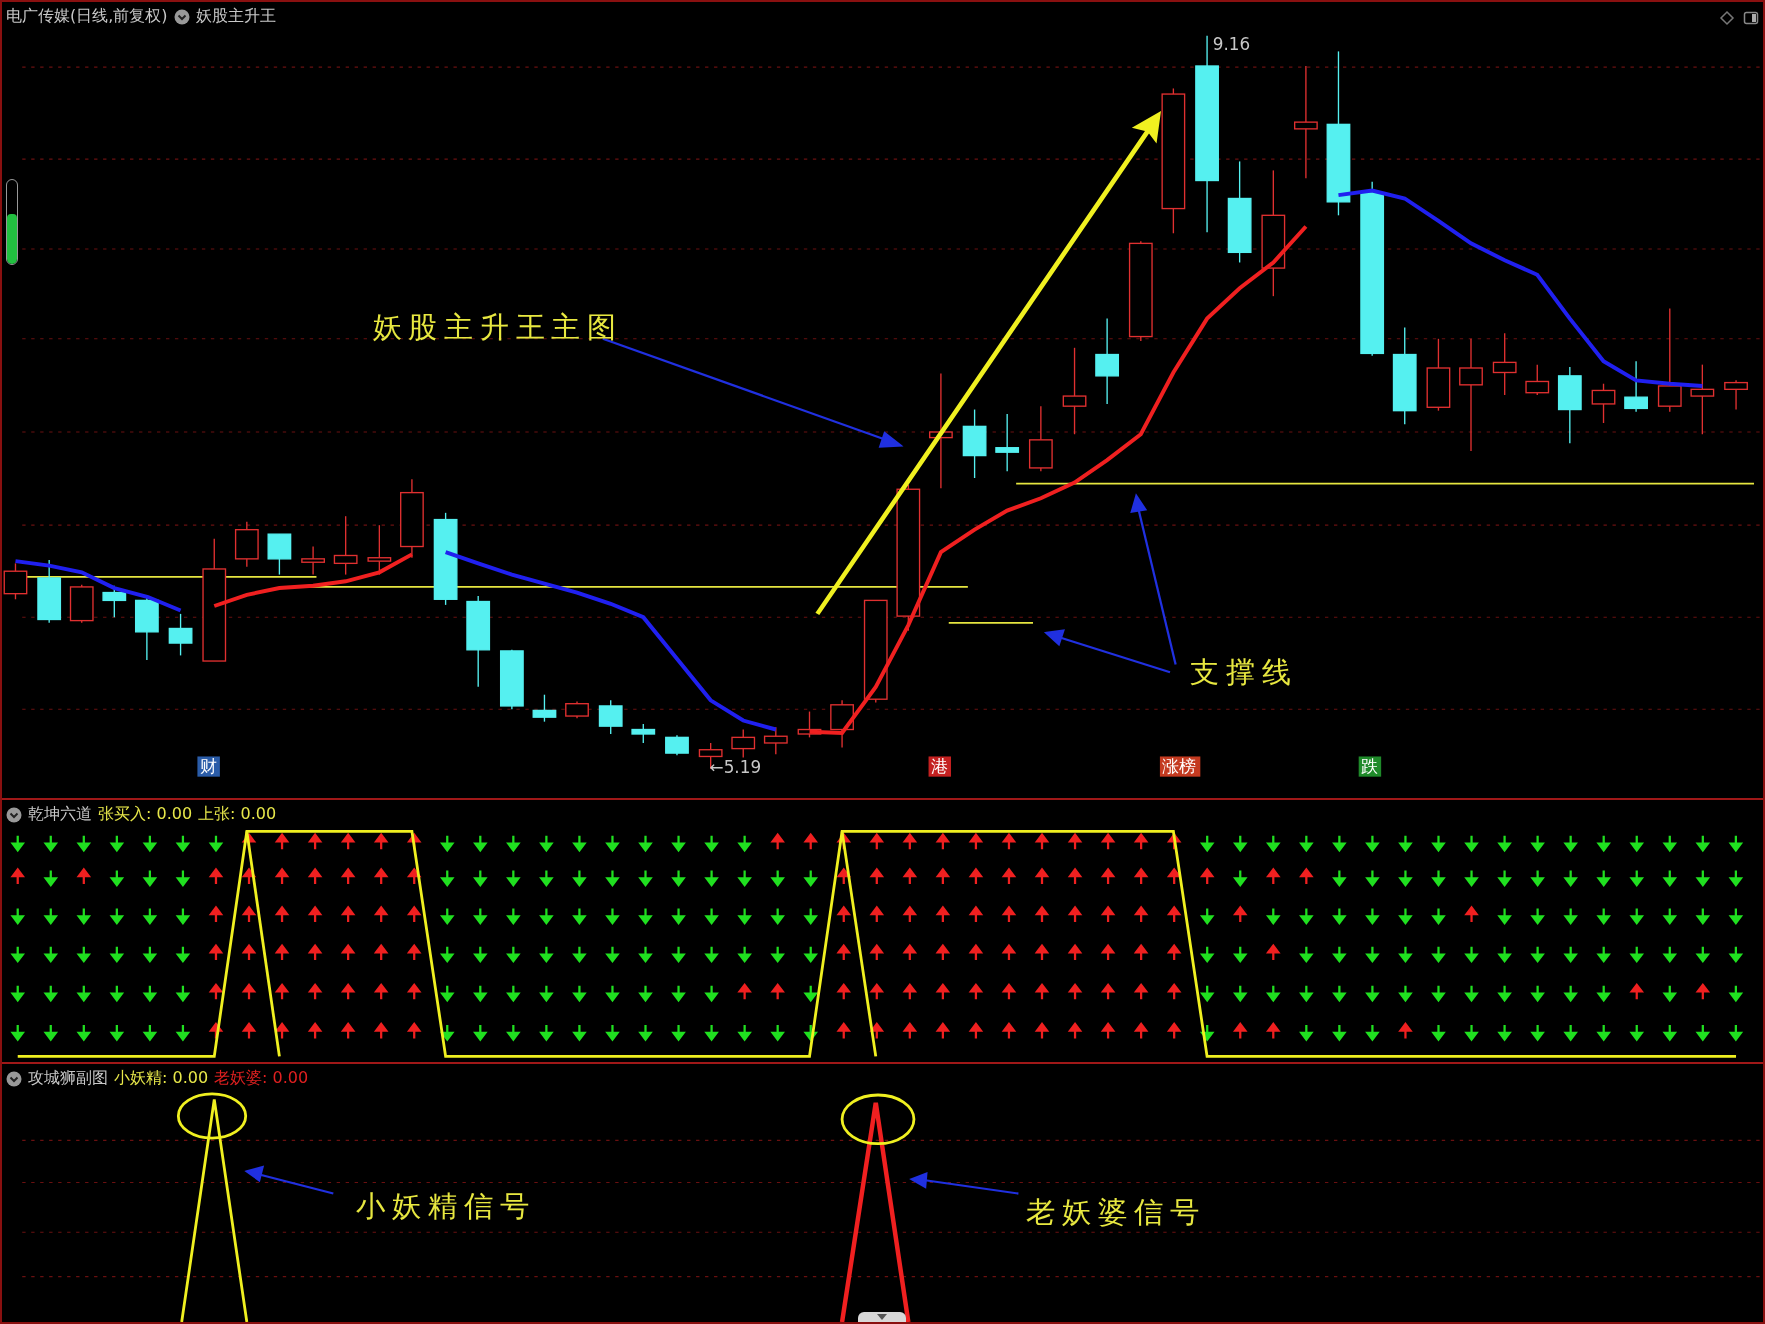  What do you see at coordinates (235, 16) in the screenshot?
I see `indicator-title: 妖股主升王` at bounding box center [235, 16].